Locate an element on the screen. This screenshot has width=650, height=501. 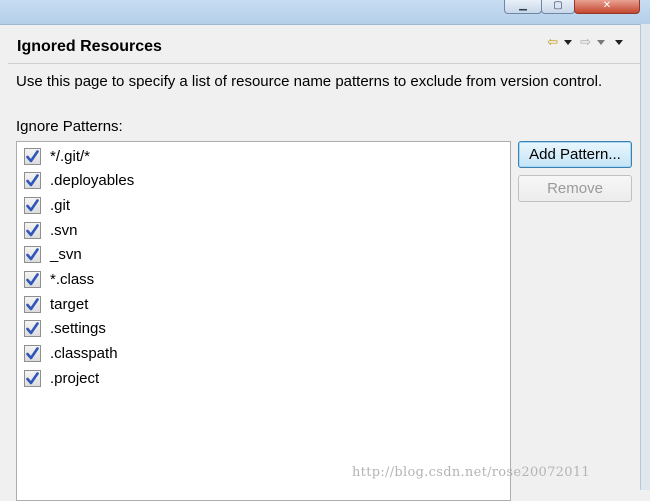
minimize-icon: ▁ is located at coordinates (523, 5).